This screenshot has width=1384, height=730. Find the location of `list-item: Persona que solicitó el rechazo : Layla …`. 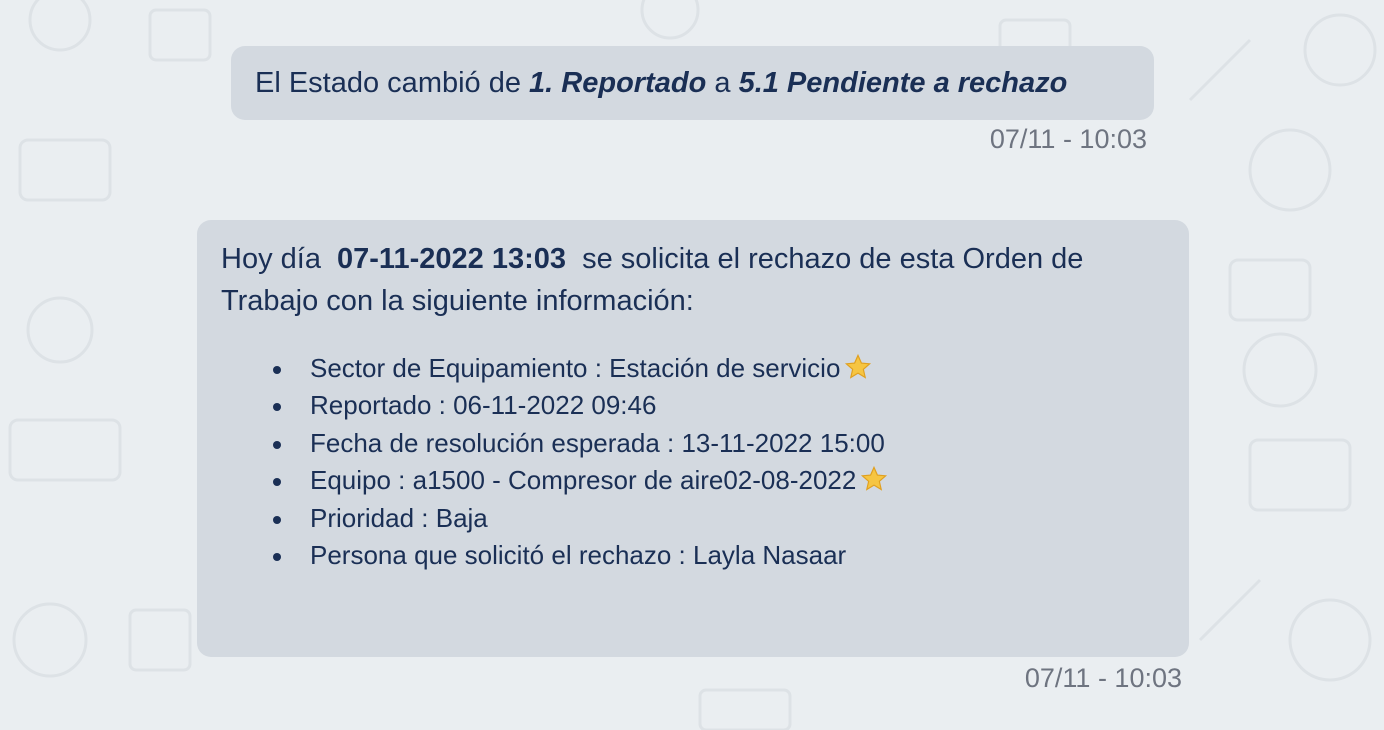

list-item: Persona que solicitó el rechazo : Layla … is located at coordinates (719, 555).